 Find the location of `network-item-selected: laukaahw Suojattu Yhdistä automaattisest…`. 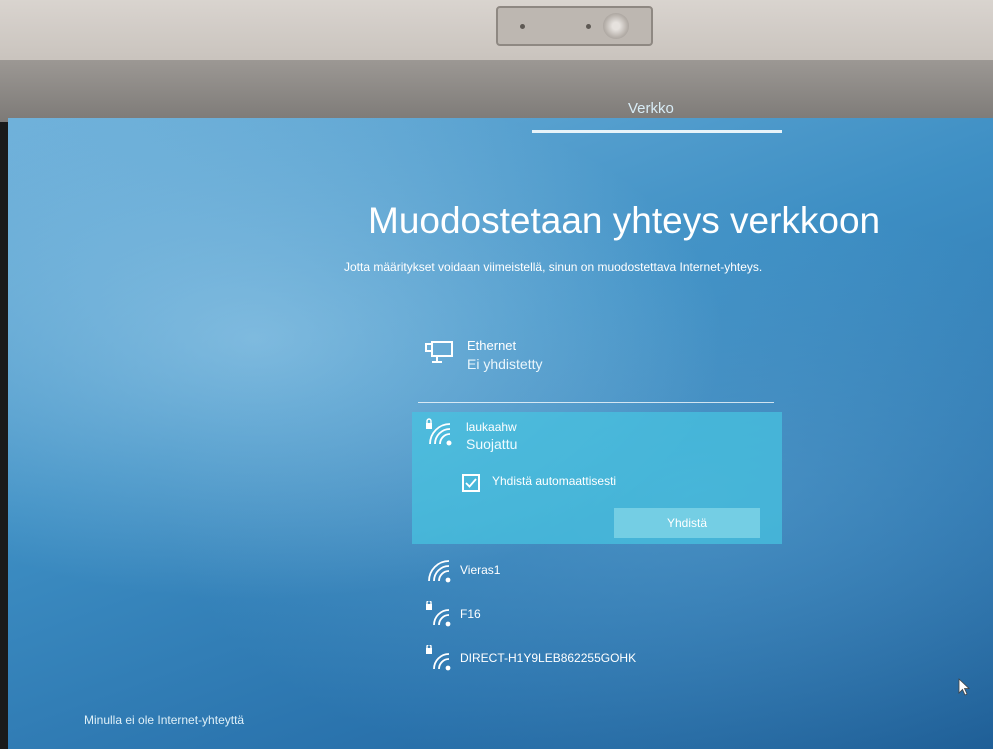

network-item-selected: laukaahw Suojattu Yhdistä automaattisest… is located at coordinates (597, 478).